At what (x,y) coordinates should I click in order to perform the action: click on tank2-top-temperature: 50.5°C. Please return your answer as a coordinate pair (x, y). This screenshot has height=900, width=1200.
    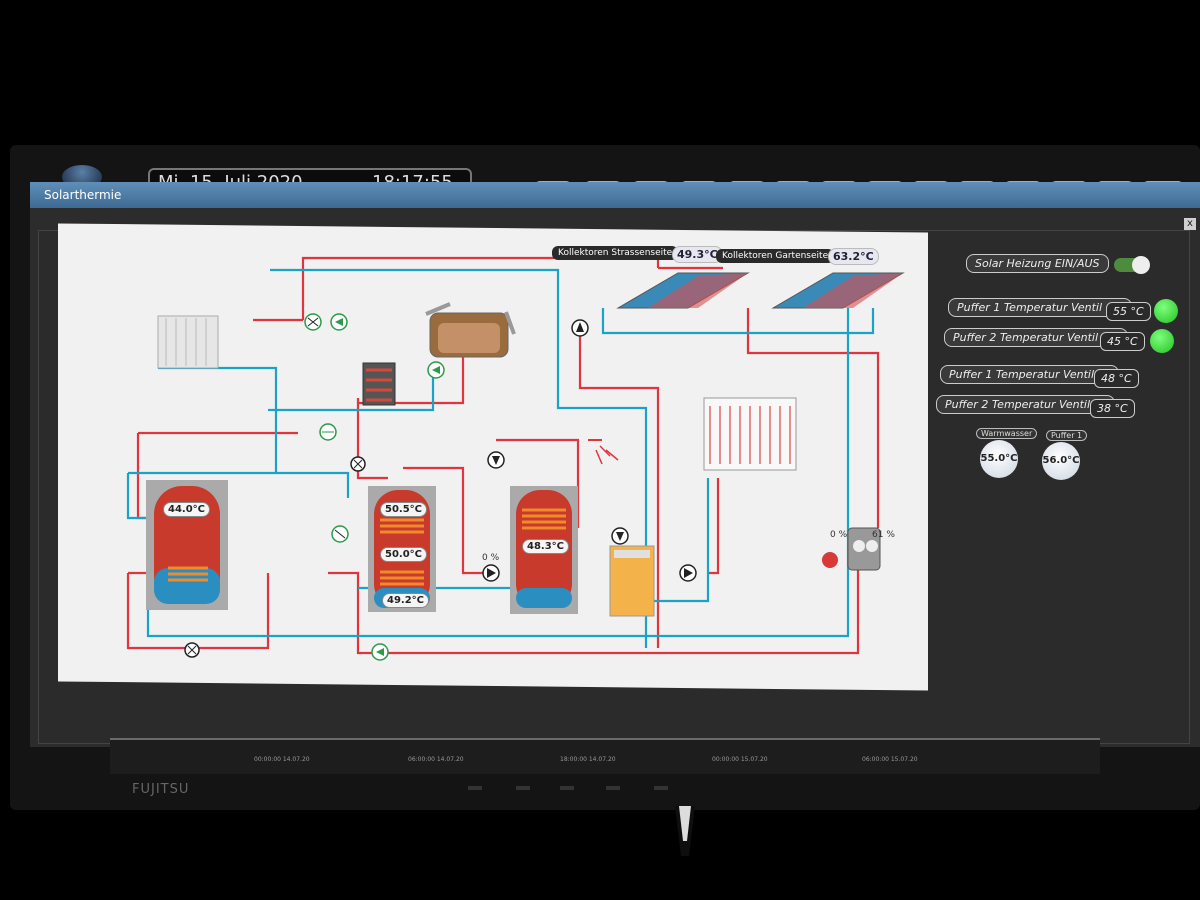
    Looking at the image, I should click on (404, 509).